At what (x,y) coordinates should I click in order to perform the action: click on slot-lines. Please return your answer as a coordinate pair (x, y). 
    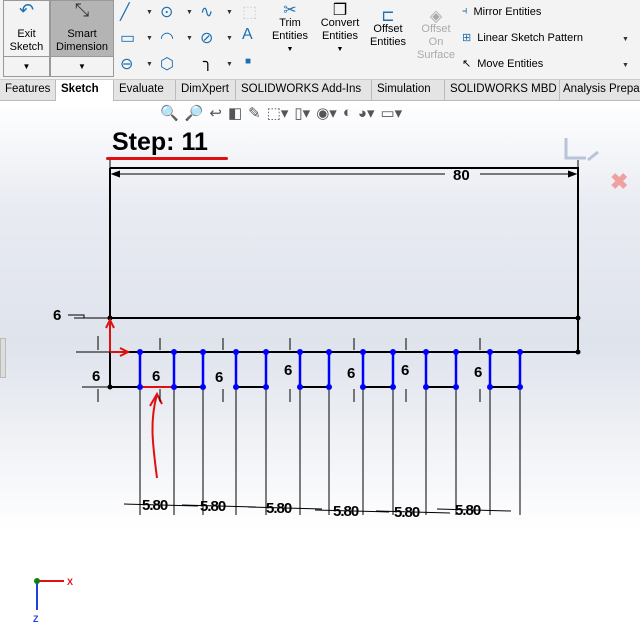
    Looking at the image, I should click on (330, 369).